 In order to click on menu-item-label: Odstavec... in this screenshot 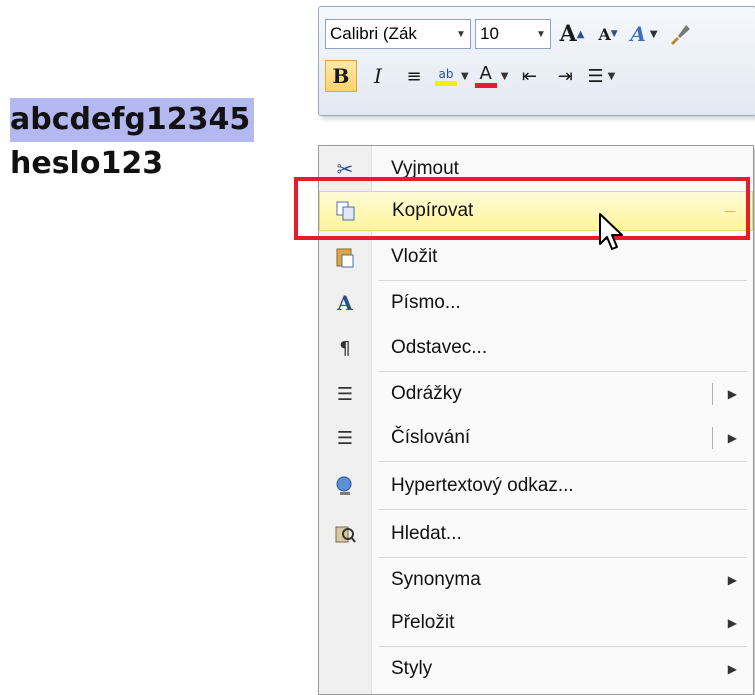, I will do `click(439, 347)`.